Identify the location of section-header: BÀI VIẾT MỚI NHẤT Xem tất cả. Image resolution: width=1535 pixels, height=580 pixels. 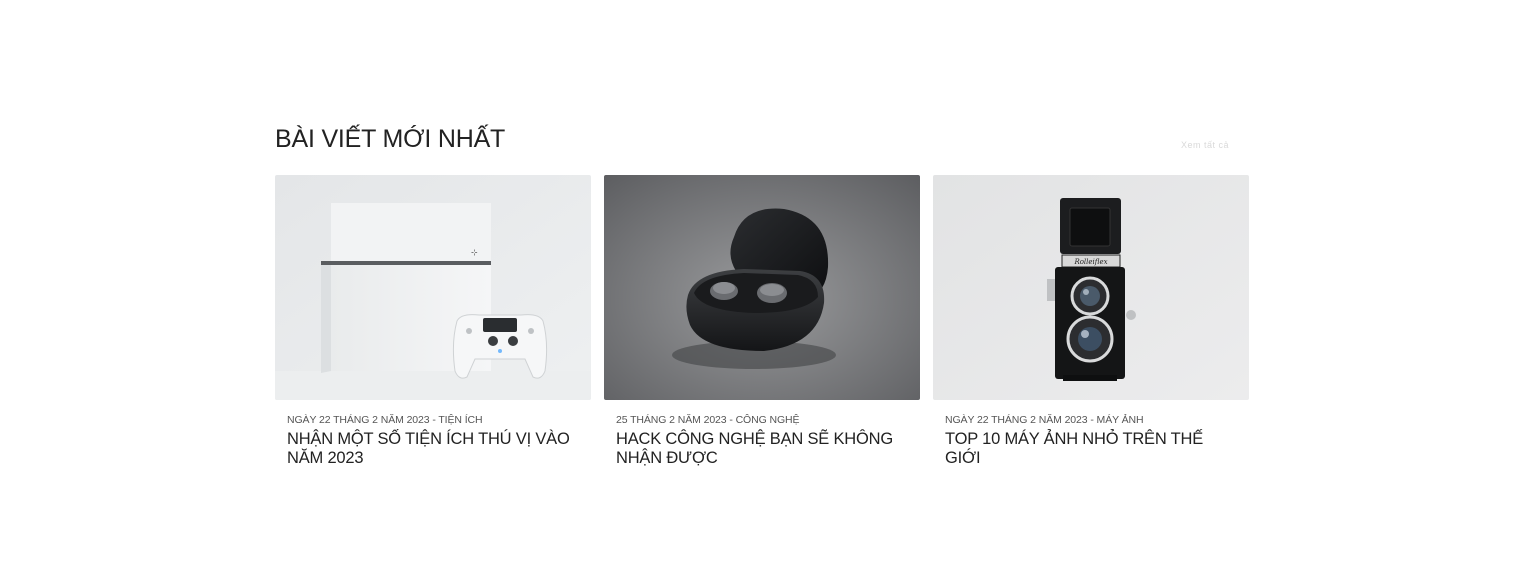
(762, 146).